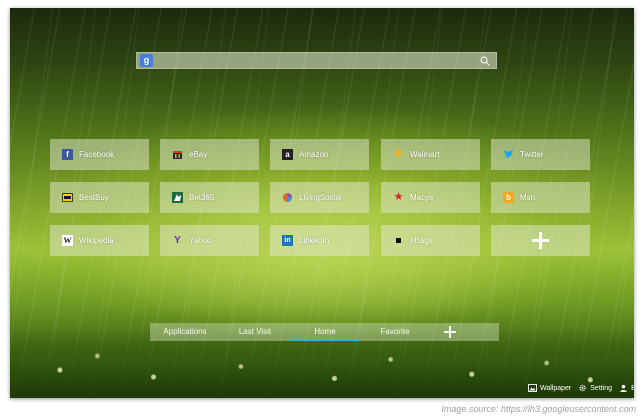 The width and height of the screenshot is (642, 420). I want to click on tile-label: BestBuy, so click(94, 197).